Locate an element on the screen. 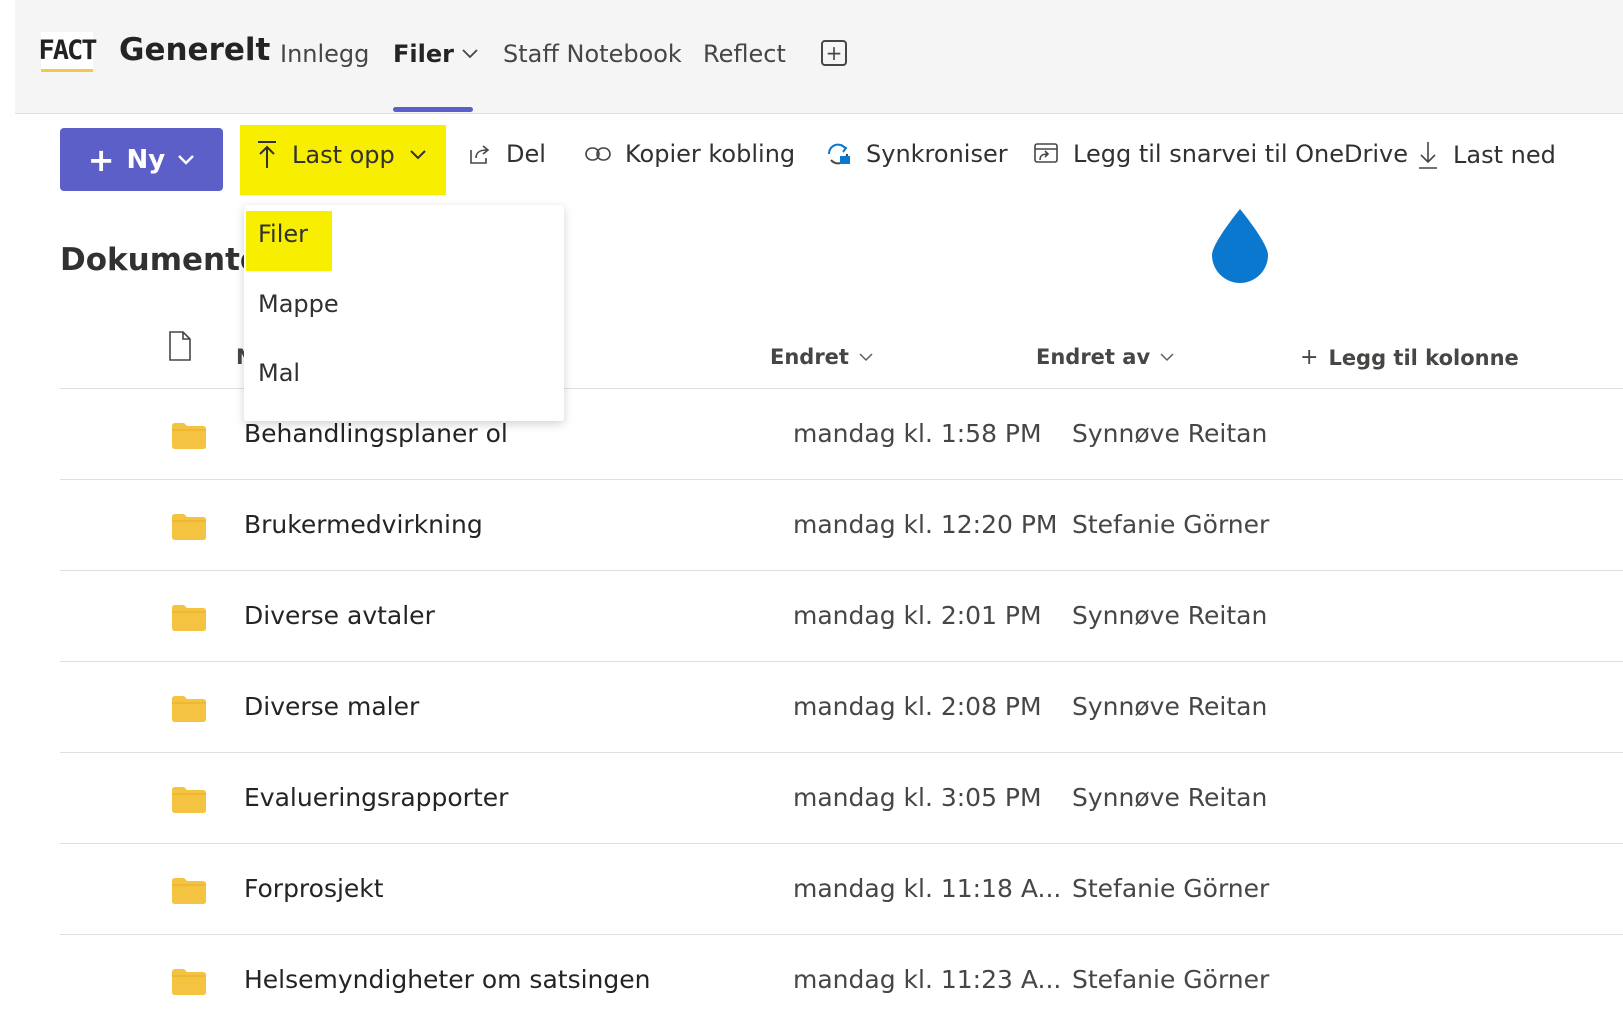 The height and width of the screenshot is (1010, 1623). menu-item-template: Mal is located at coordinates (279, 373).